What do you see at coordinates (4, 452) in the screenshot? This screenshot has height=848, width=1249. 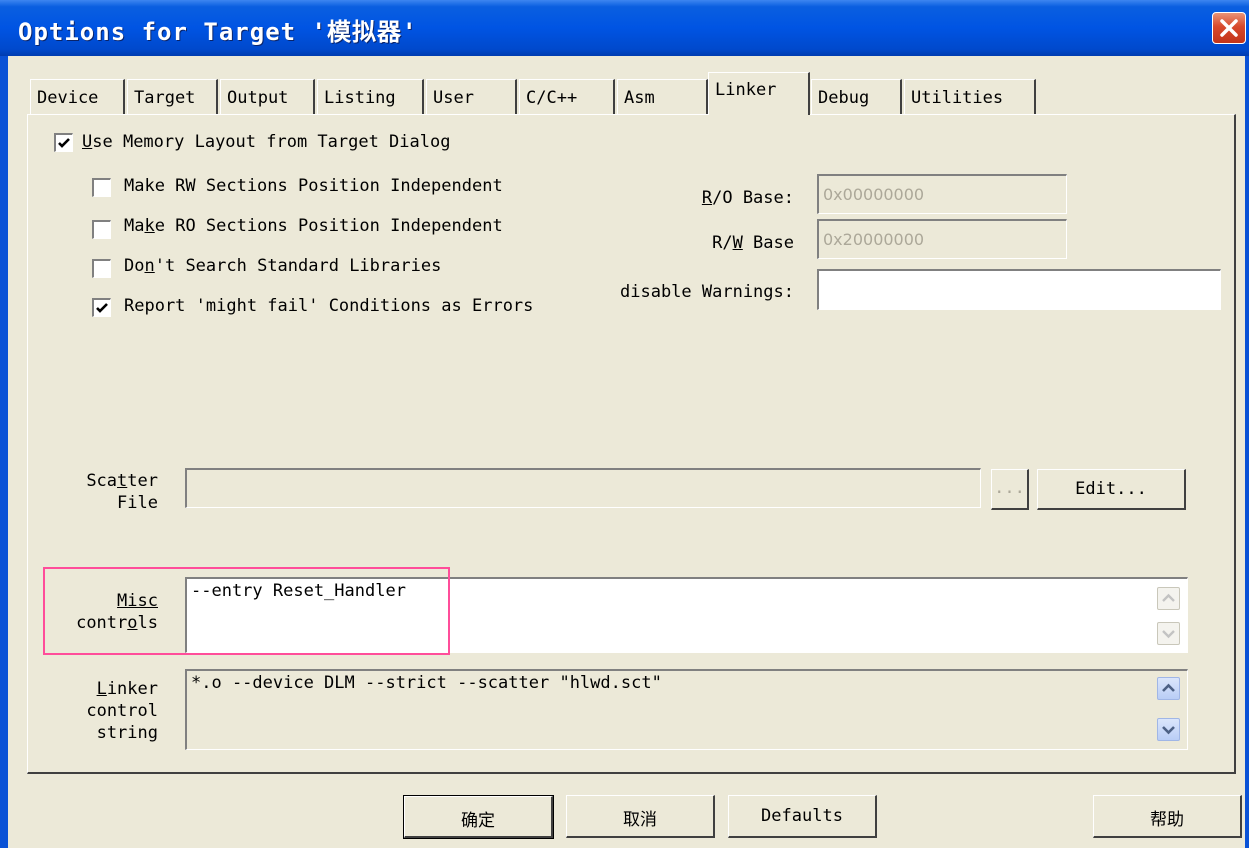 I see `window-frame-left` at bounding box center [4, 452].